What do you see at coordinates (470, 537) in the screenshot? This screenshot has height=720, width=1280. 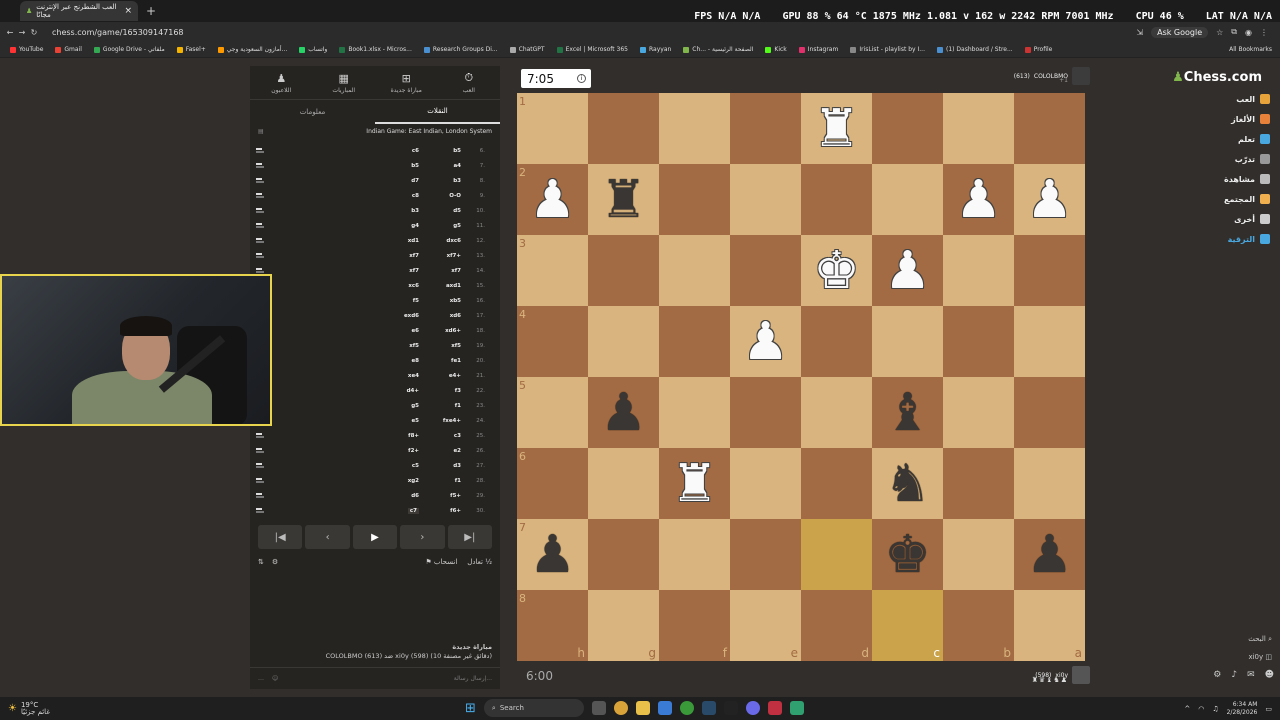 I see `last-move-button: ▶|` at bounding box center [470, 537].